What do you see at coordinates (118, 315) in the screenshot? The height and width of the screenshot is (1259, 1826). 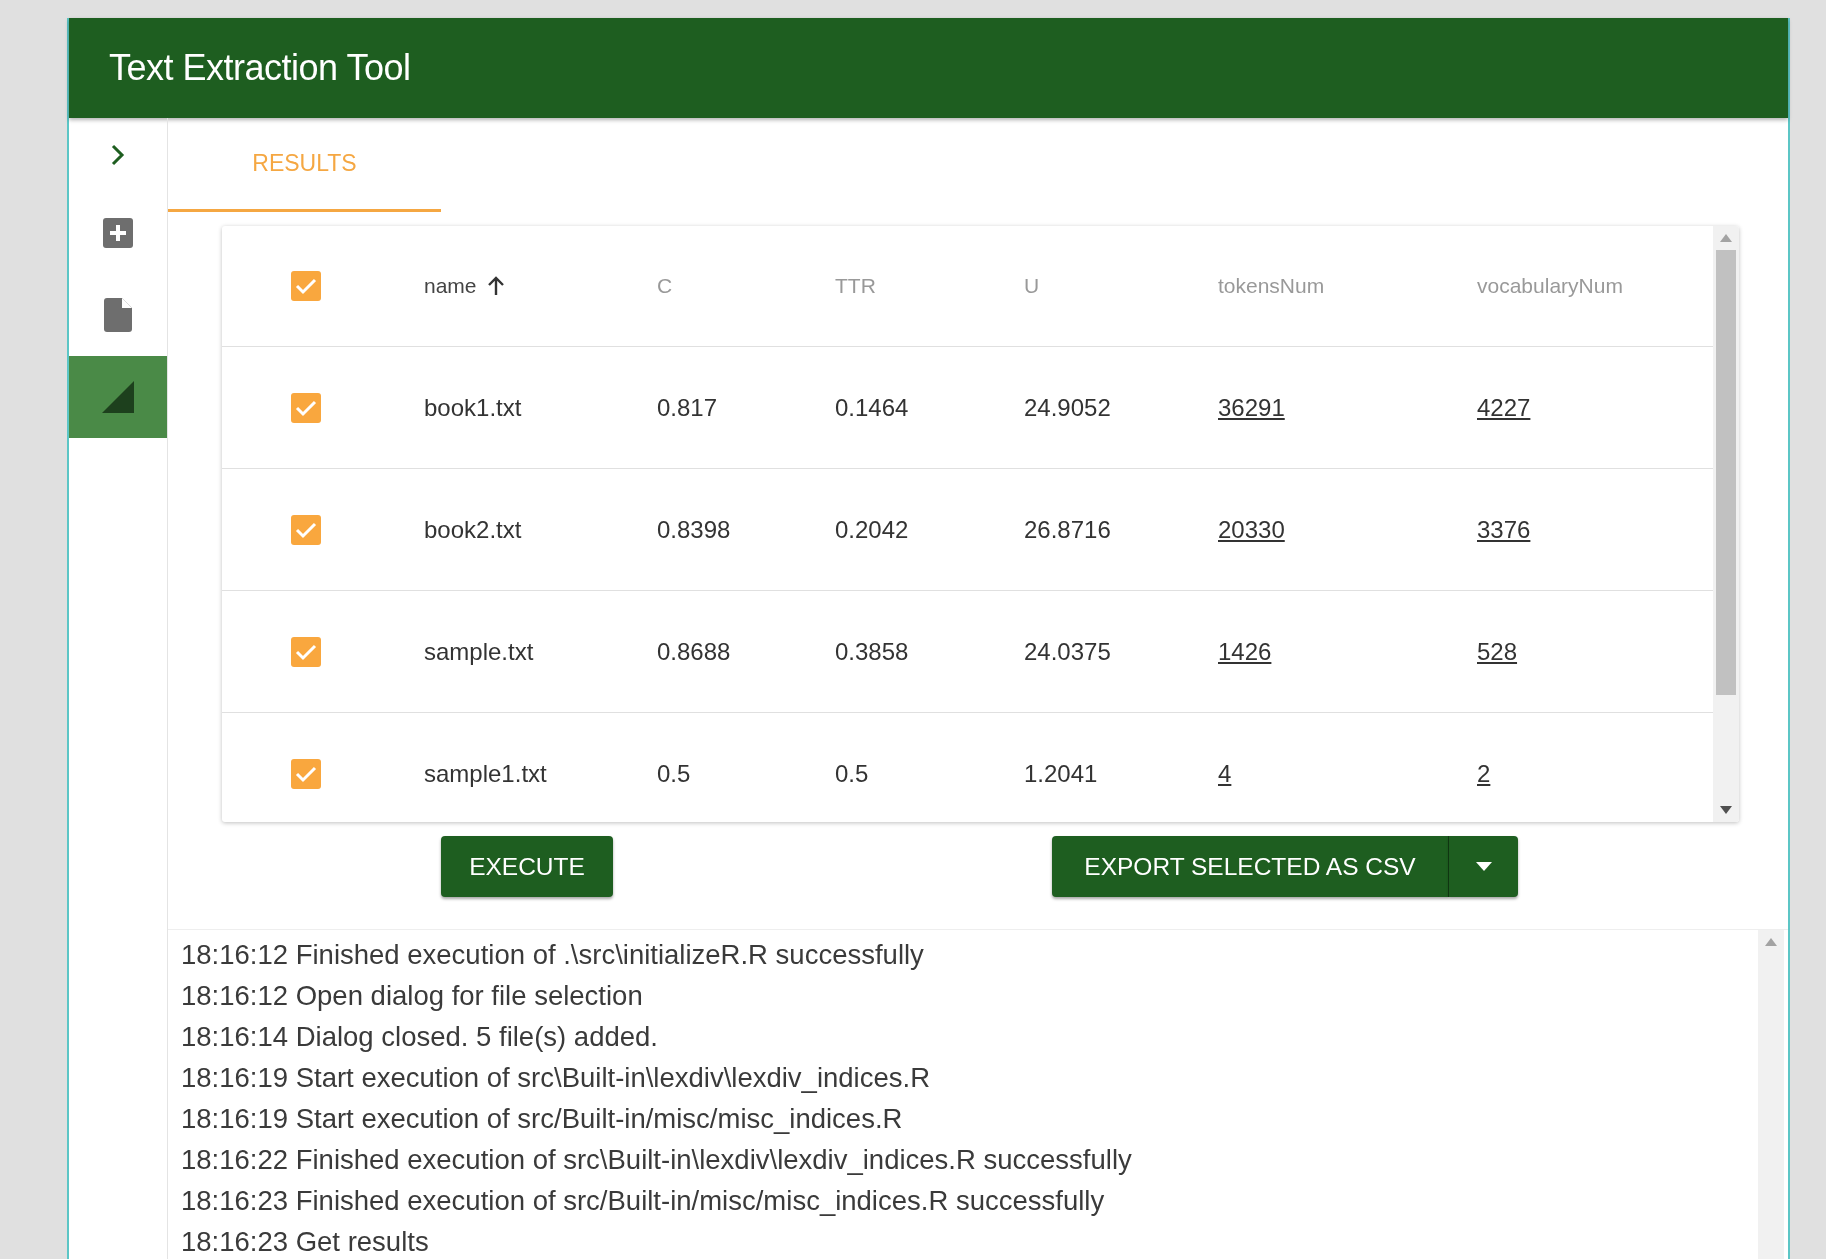 I see `file-icon` at bounding box center [118, 315].